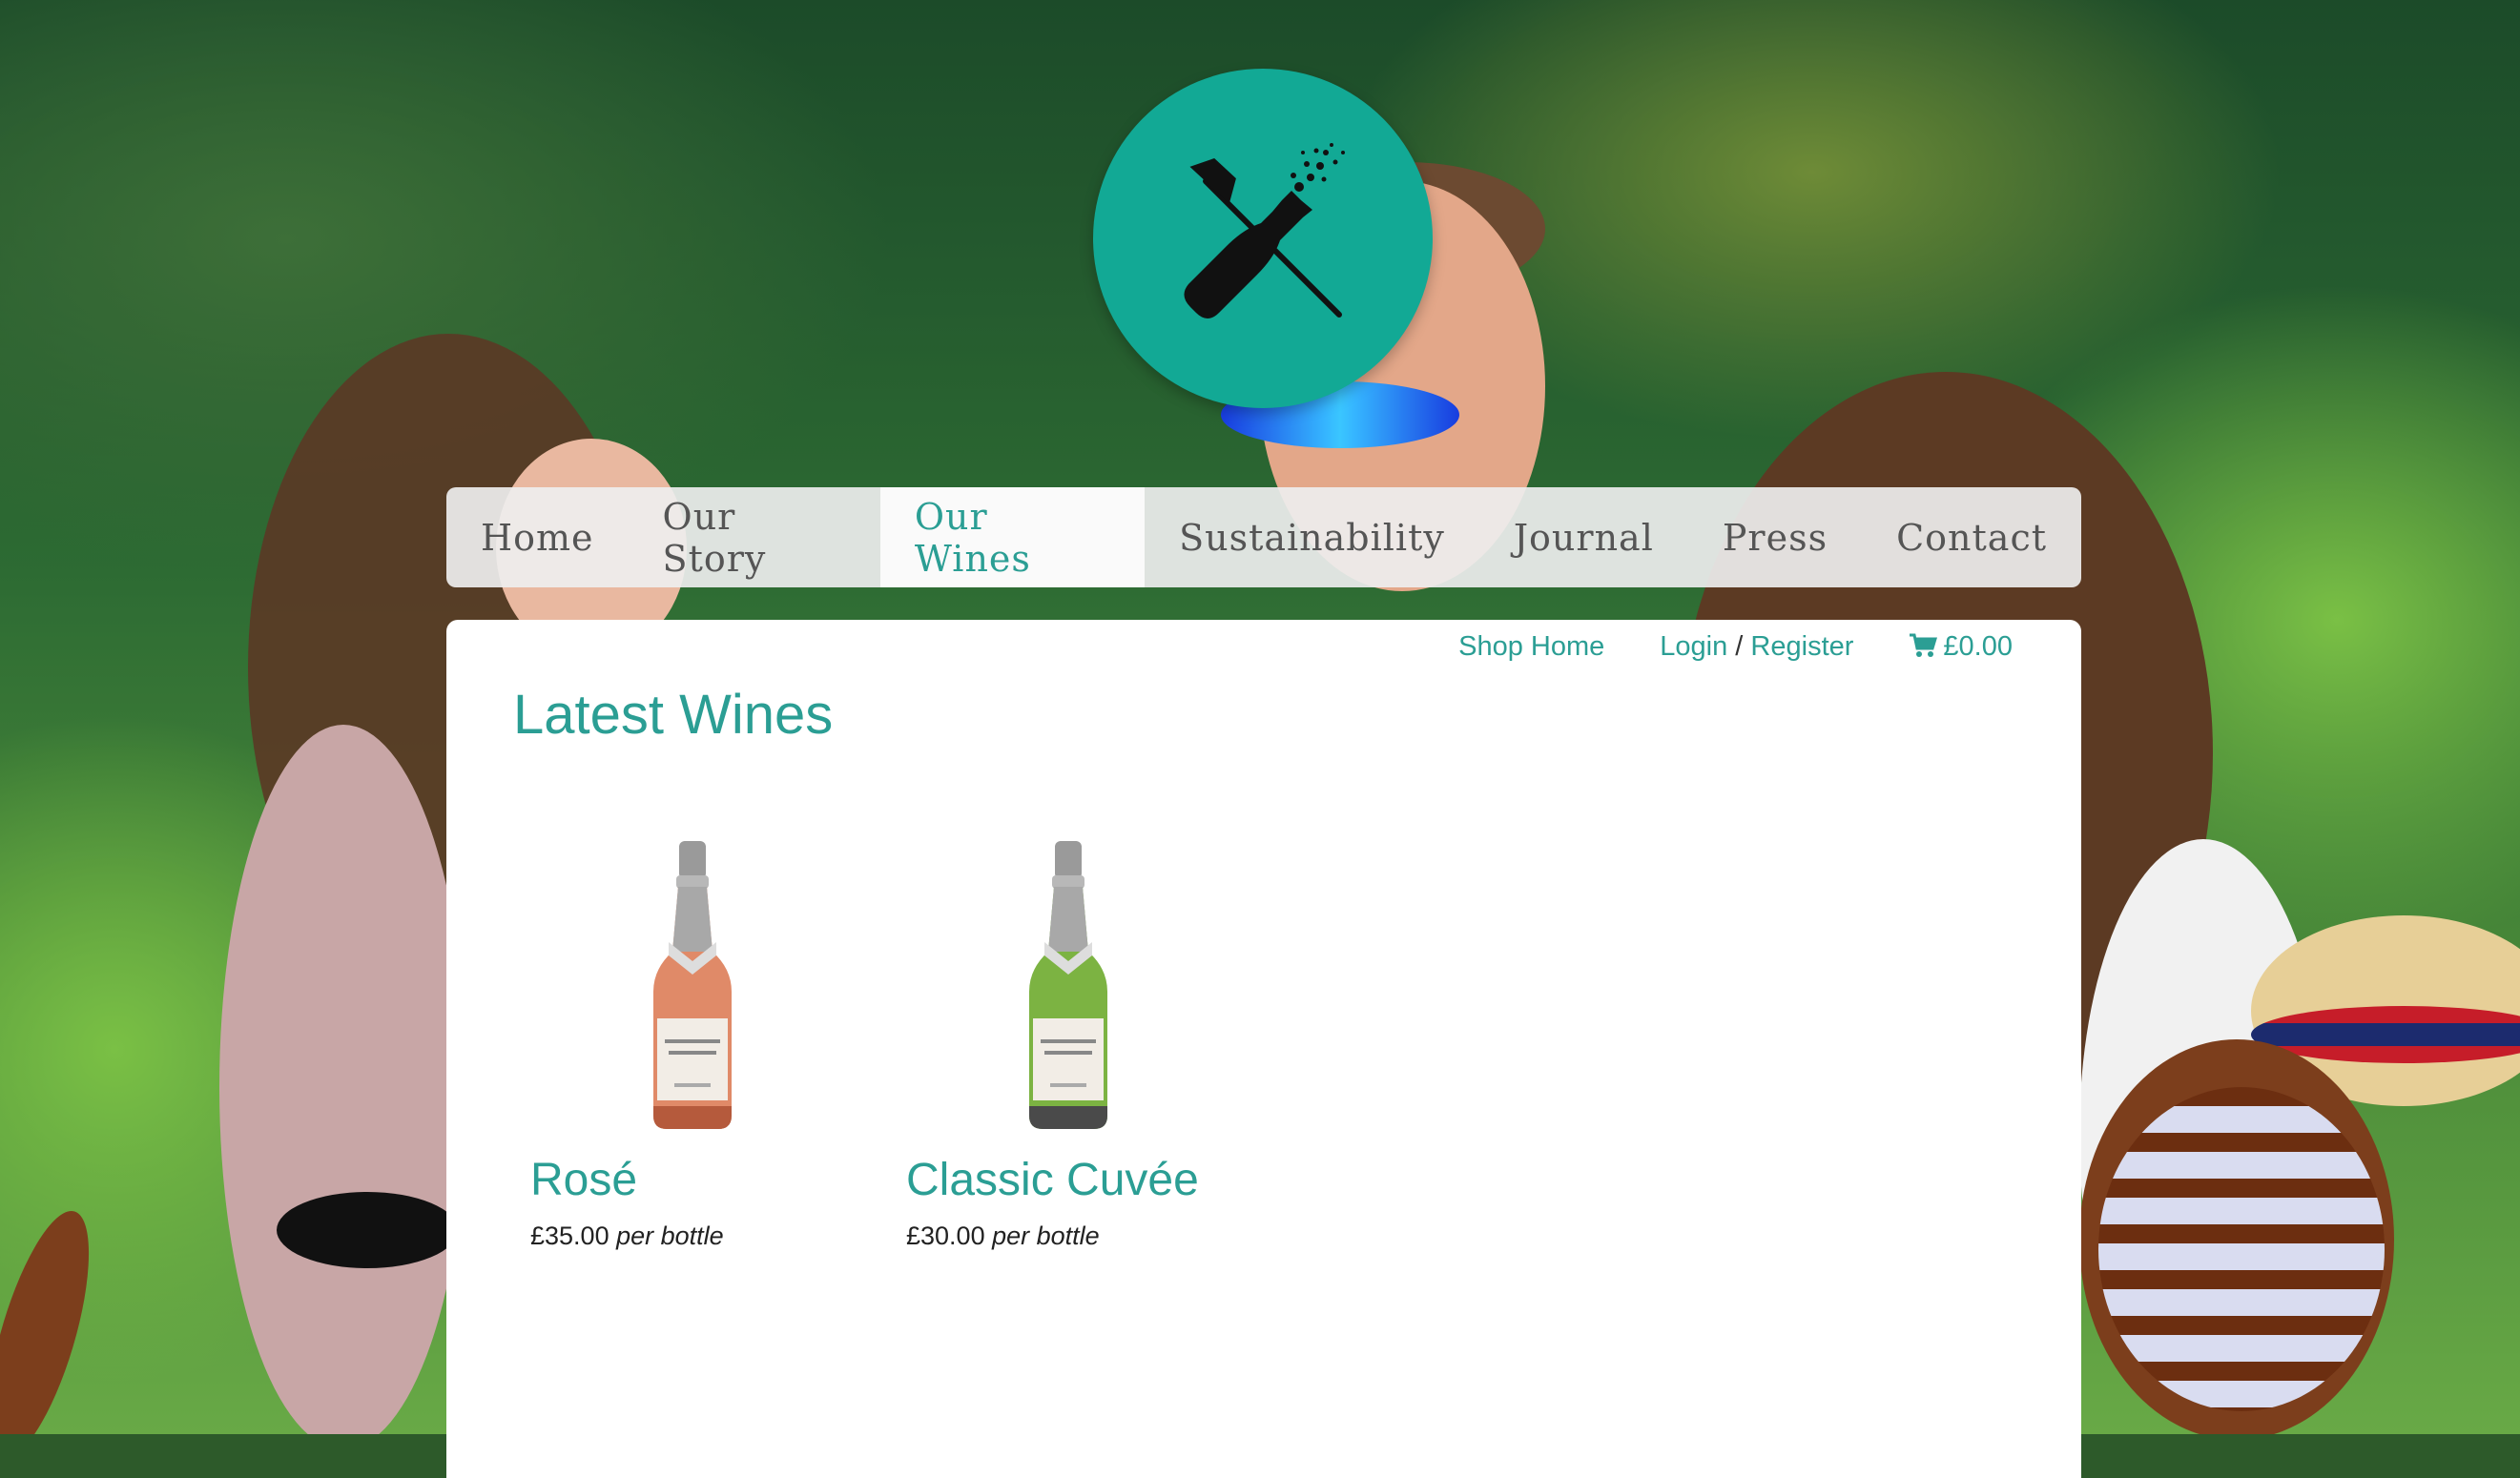 The height and width of the screenshot is (1478, 2520). What do you see at coordinates (1312, 537) in the screenshot?
I see `nav-sustainability: Sustainability` at bounding box center [1312, 537].